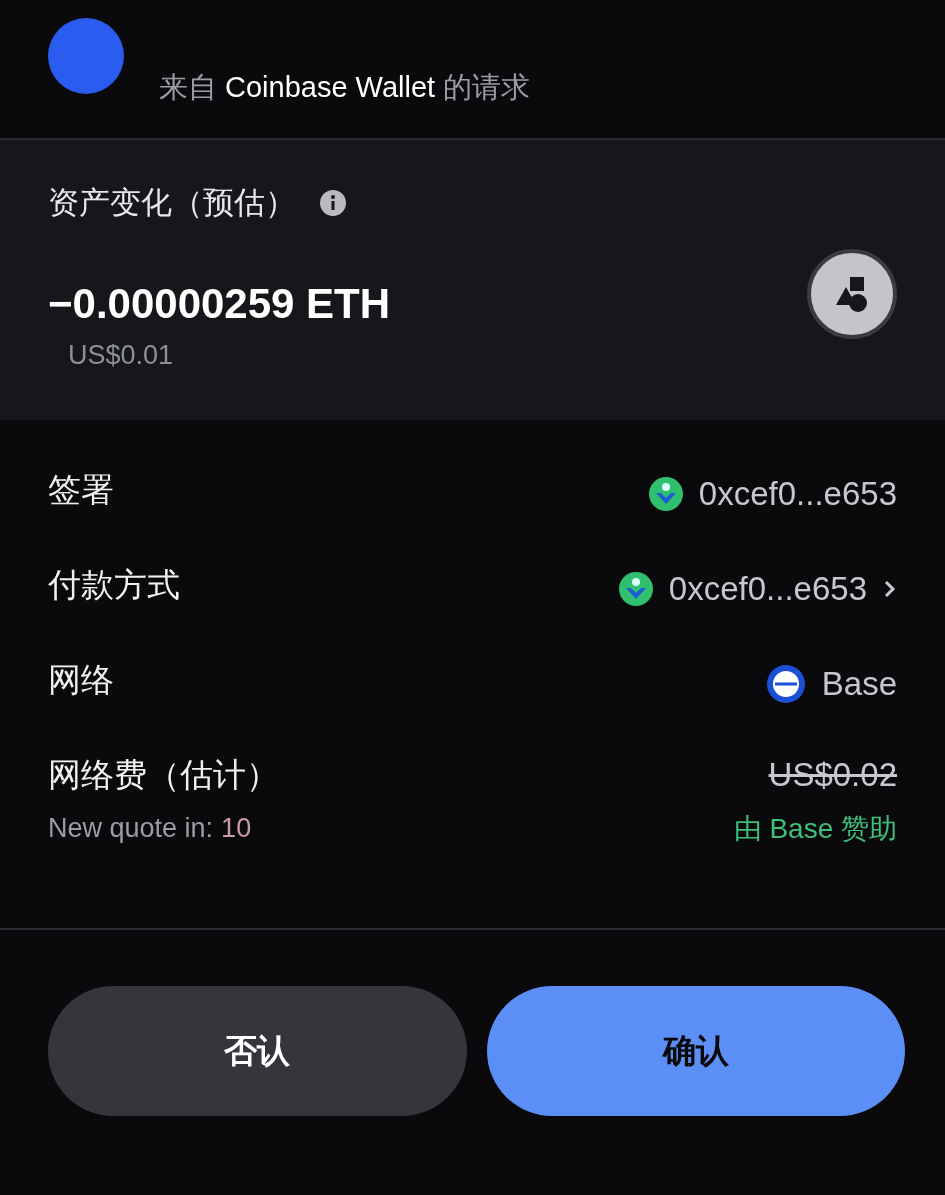 Image resolution: width=945 pixels, height=1195 pixels. What do you see at coordinates (163, 775) in the screenshot?
I see `row-label: 网络费（估计）` at bounding box center [163, 775].